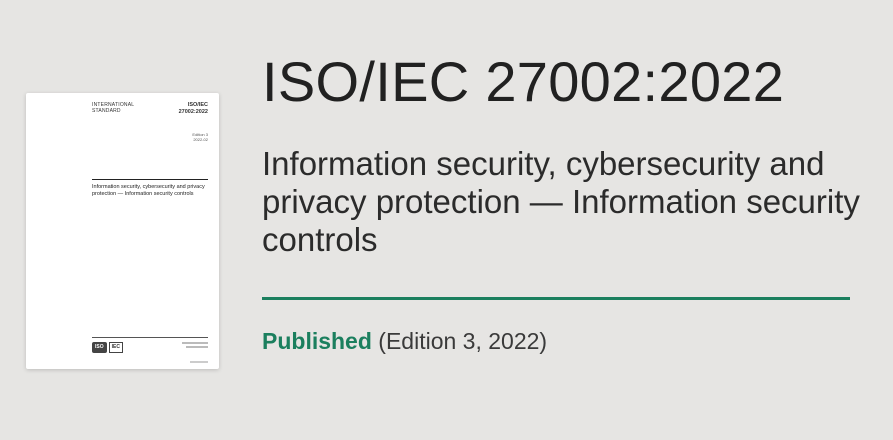  Describe the element at coordinates (195, 345) in the screenshot. I see `cover-fine-print` at that location.